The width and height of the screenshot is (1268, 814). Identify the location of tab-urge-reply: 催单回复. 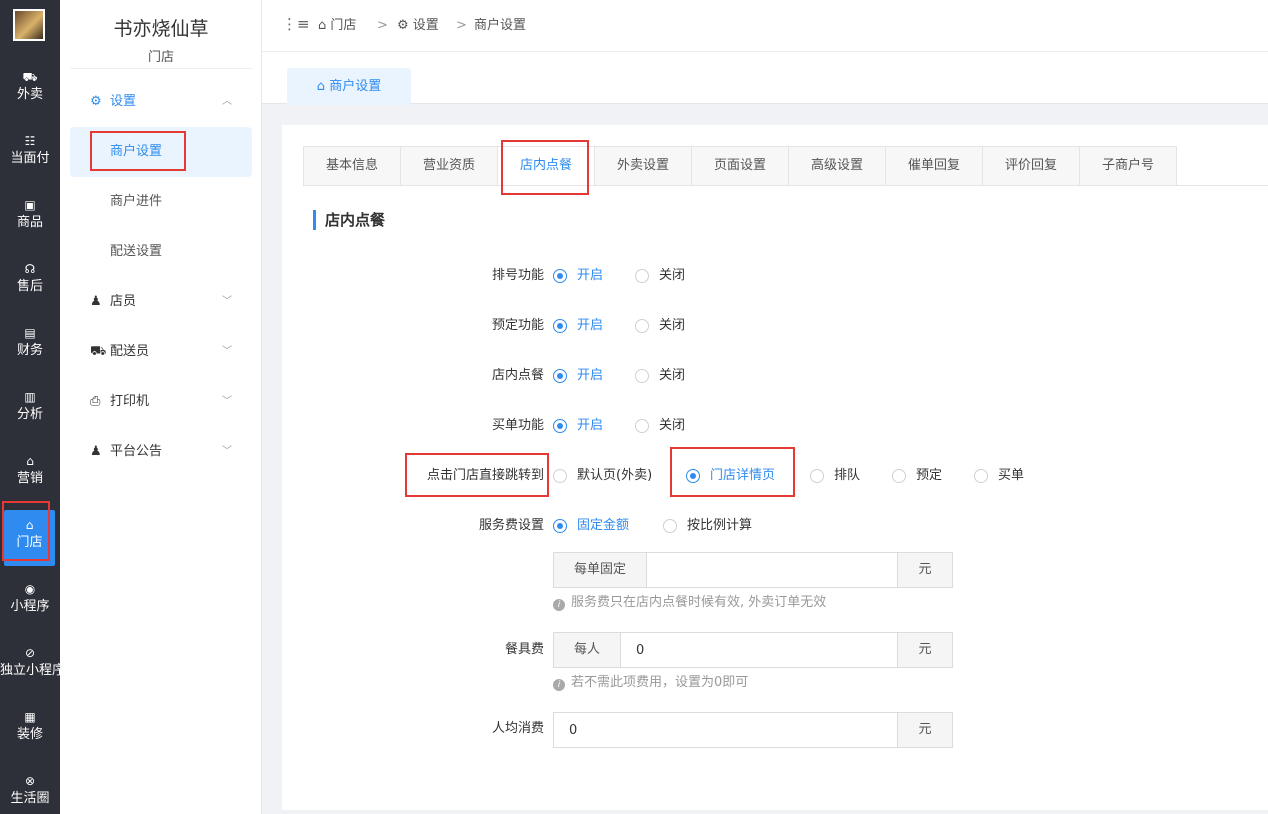
(934, 166).